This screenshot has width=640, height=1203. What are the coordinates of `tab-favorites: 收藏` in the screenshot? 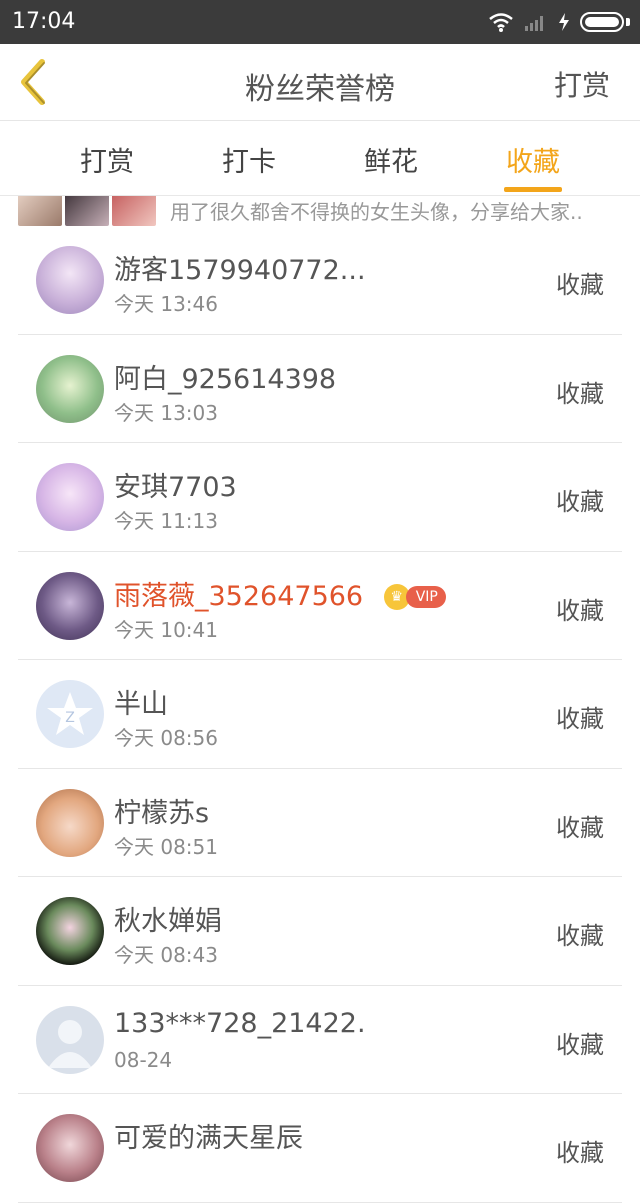 It's located at (533, 166).